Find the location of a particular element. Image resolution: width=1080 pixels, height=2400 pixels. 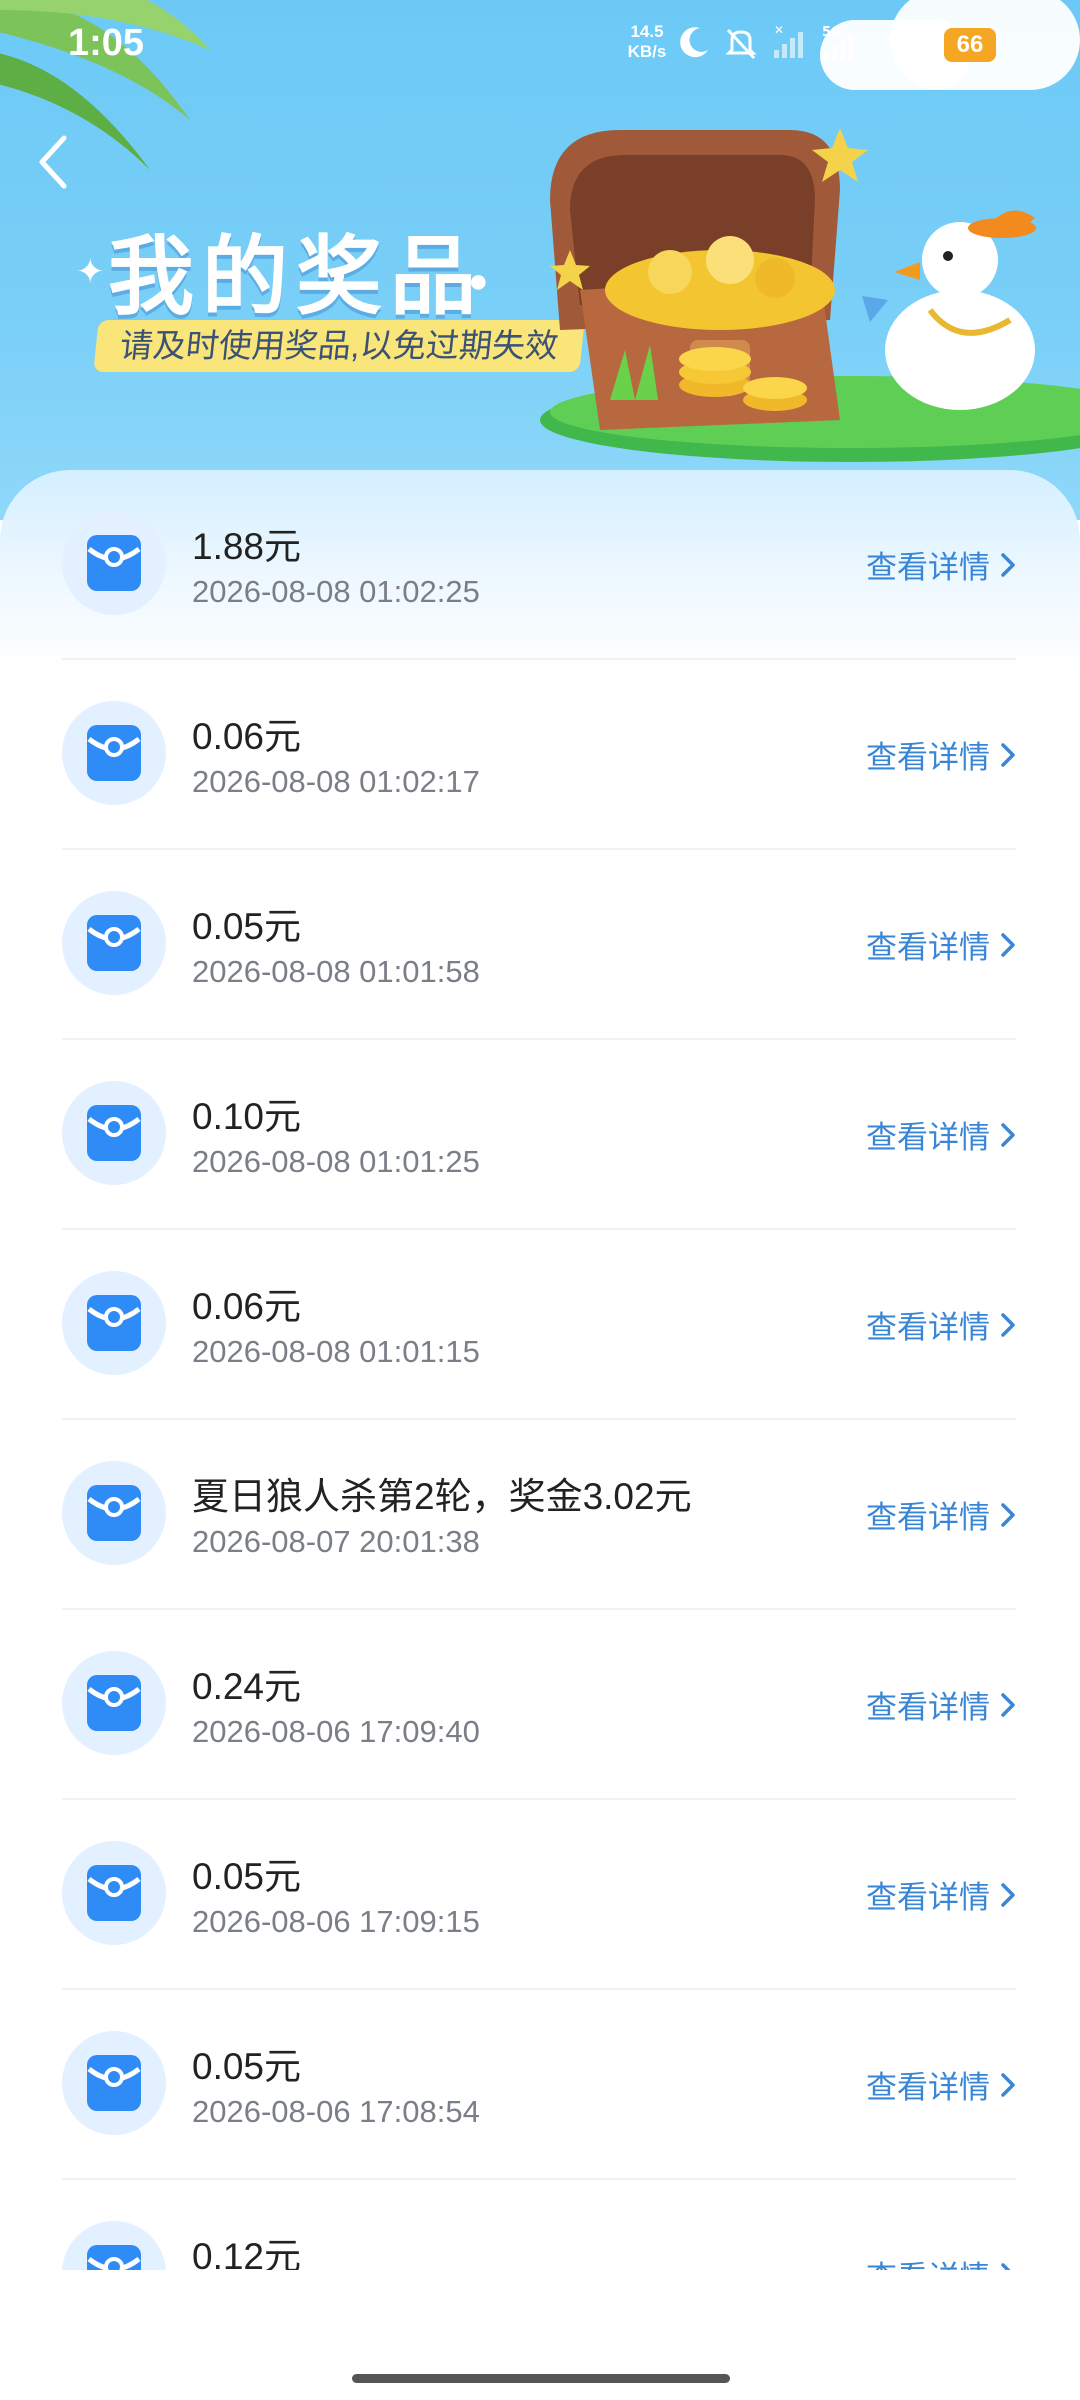

prize-time: 2026-08-06 17:08:54 is located at coordinates (336, 2111).